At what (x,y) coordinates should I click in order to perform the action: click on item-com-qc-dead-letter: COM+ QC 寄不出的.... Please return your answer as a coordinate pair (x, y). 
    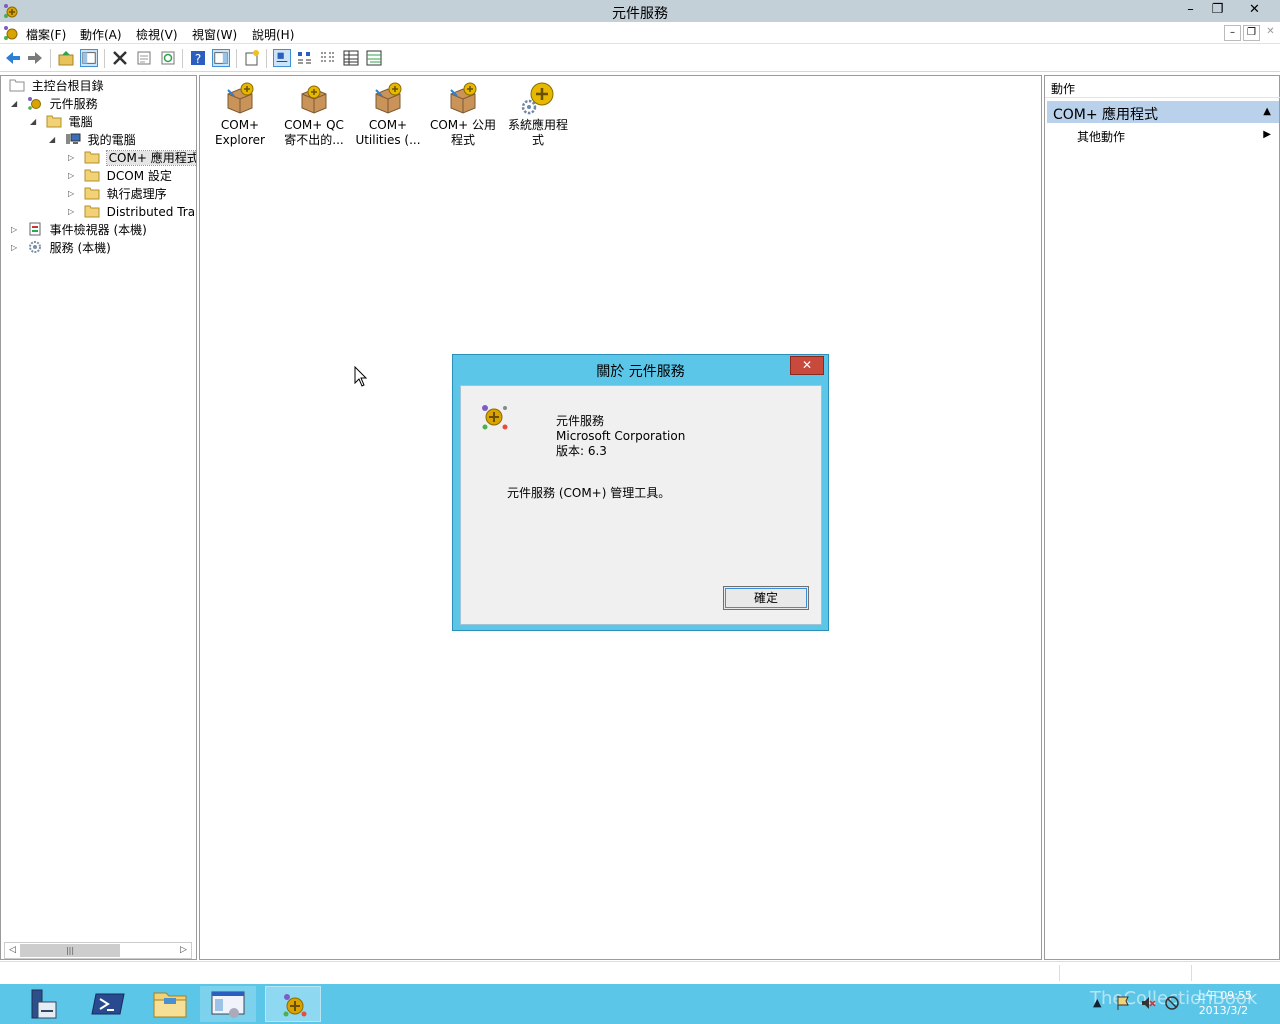
    Looking at the image, I should click on (314, 114).